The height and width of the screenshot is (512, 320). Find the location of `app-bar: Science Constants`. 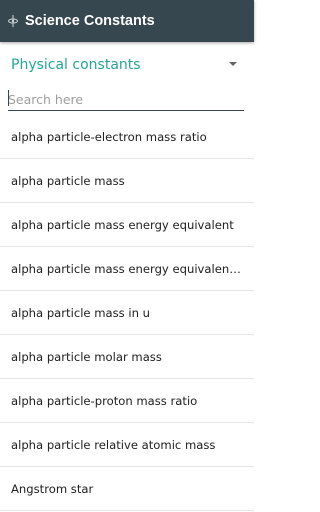

app-bar: Science Constants is located at coordinates (127, 21).